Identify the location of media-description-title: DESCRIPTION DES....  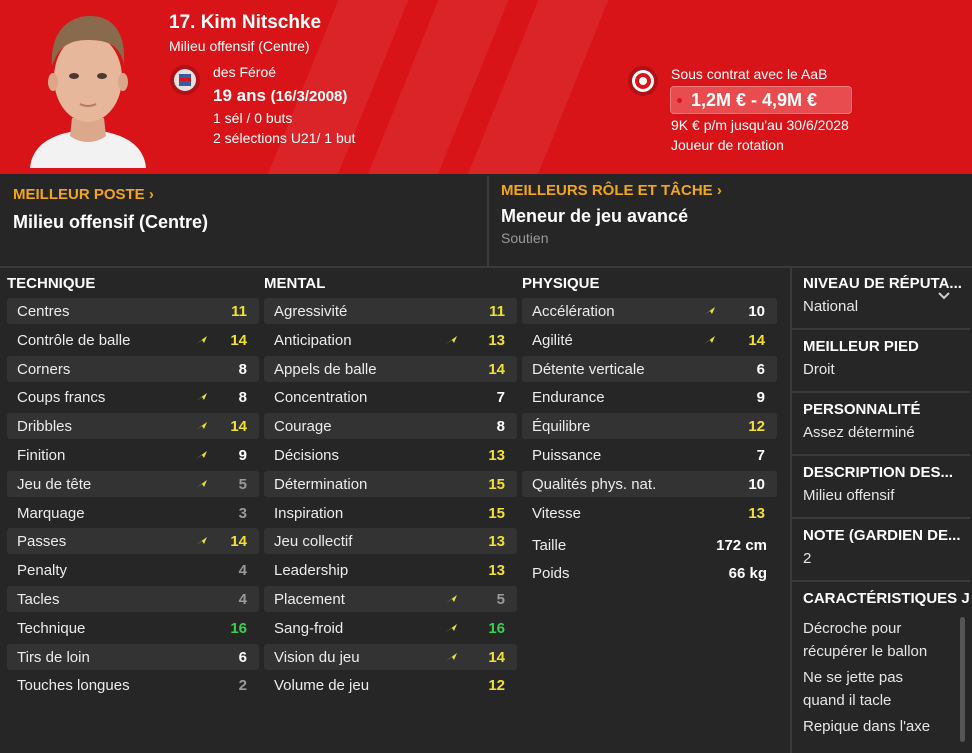
(878, 472).